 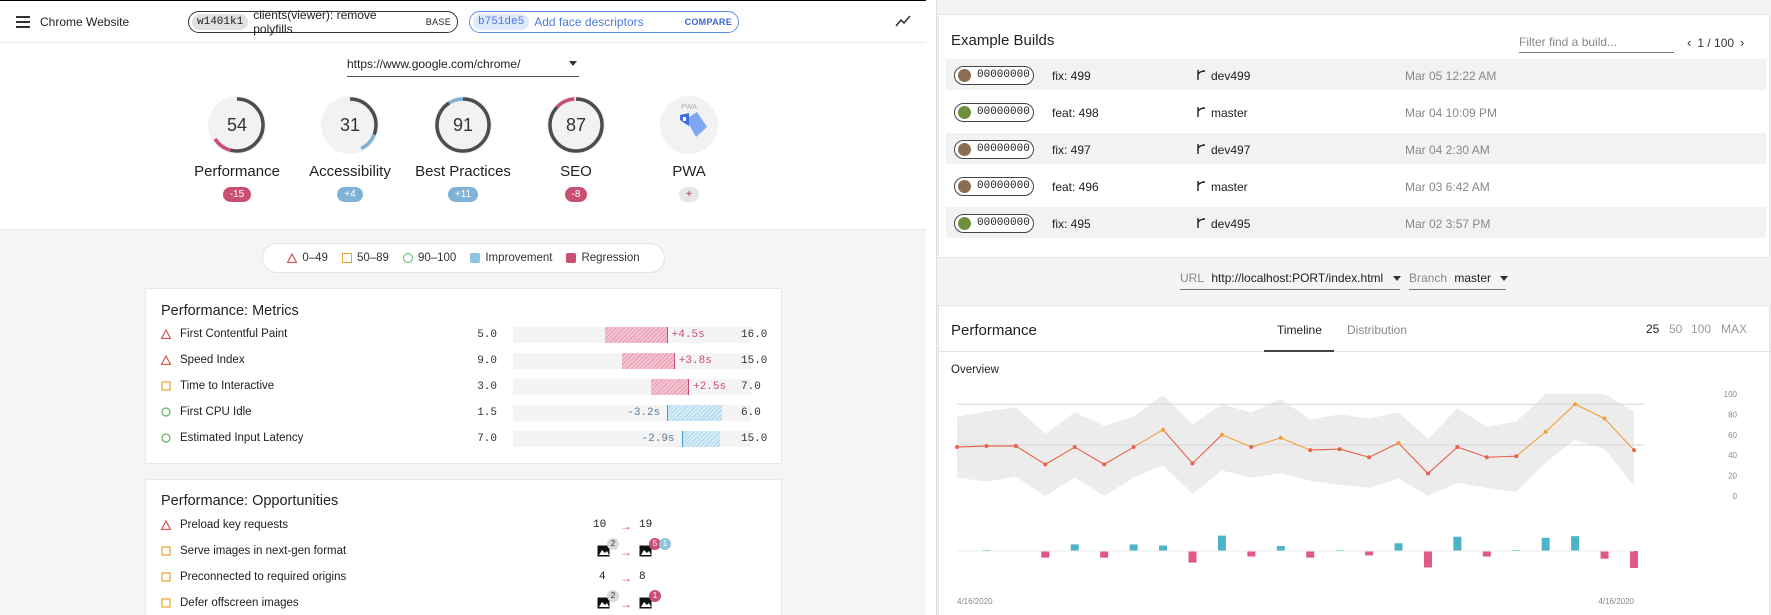 What do you see at coordinates (166, 334) in the screenshot?
I see `triangle-icon` at bounding box center [166, 334].